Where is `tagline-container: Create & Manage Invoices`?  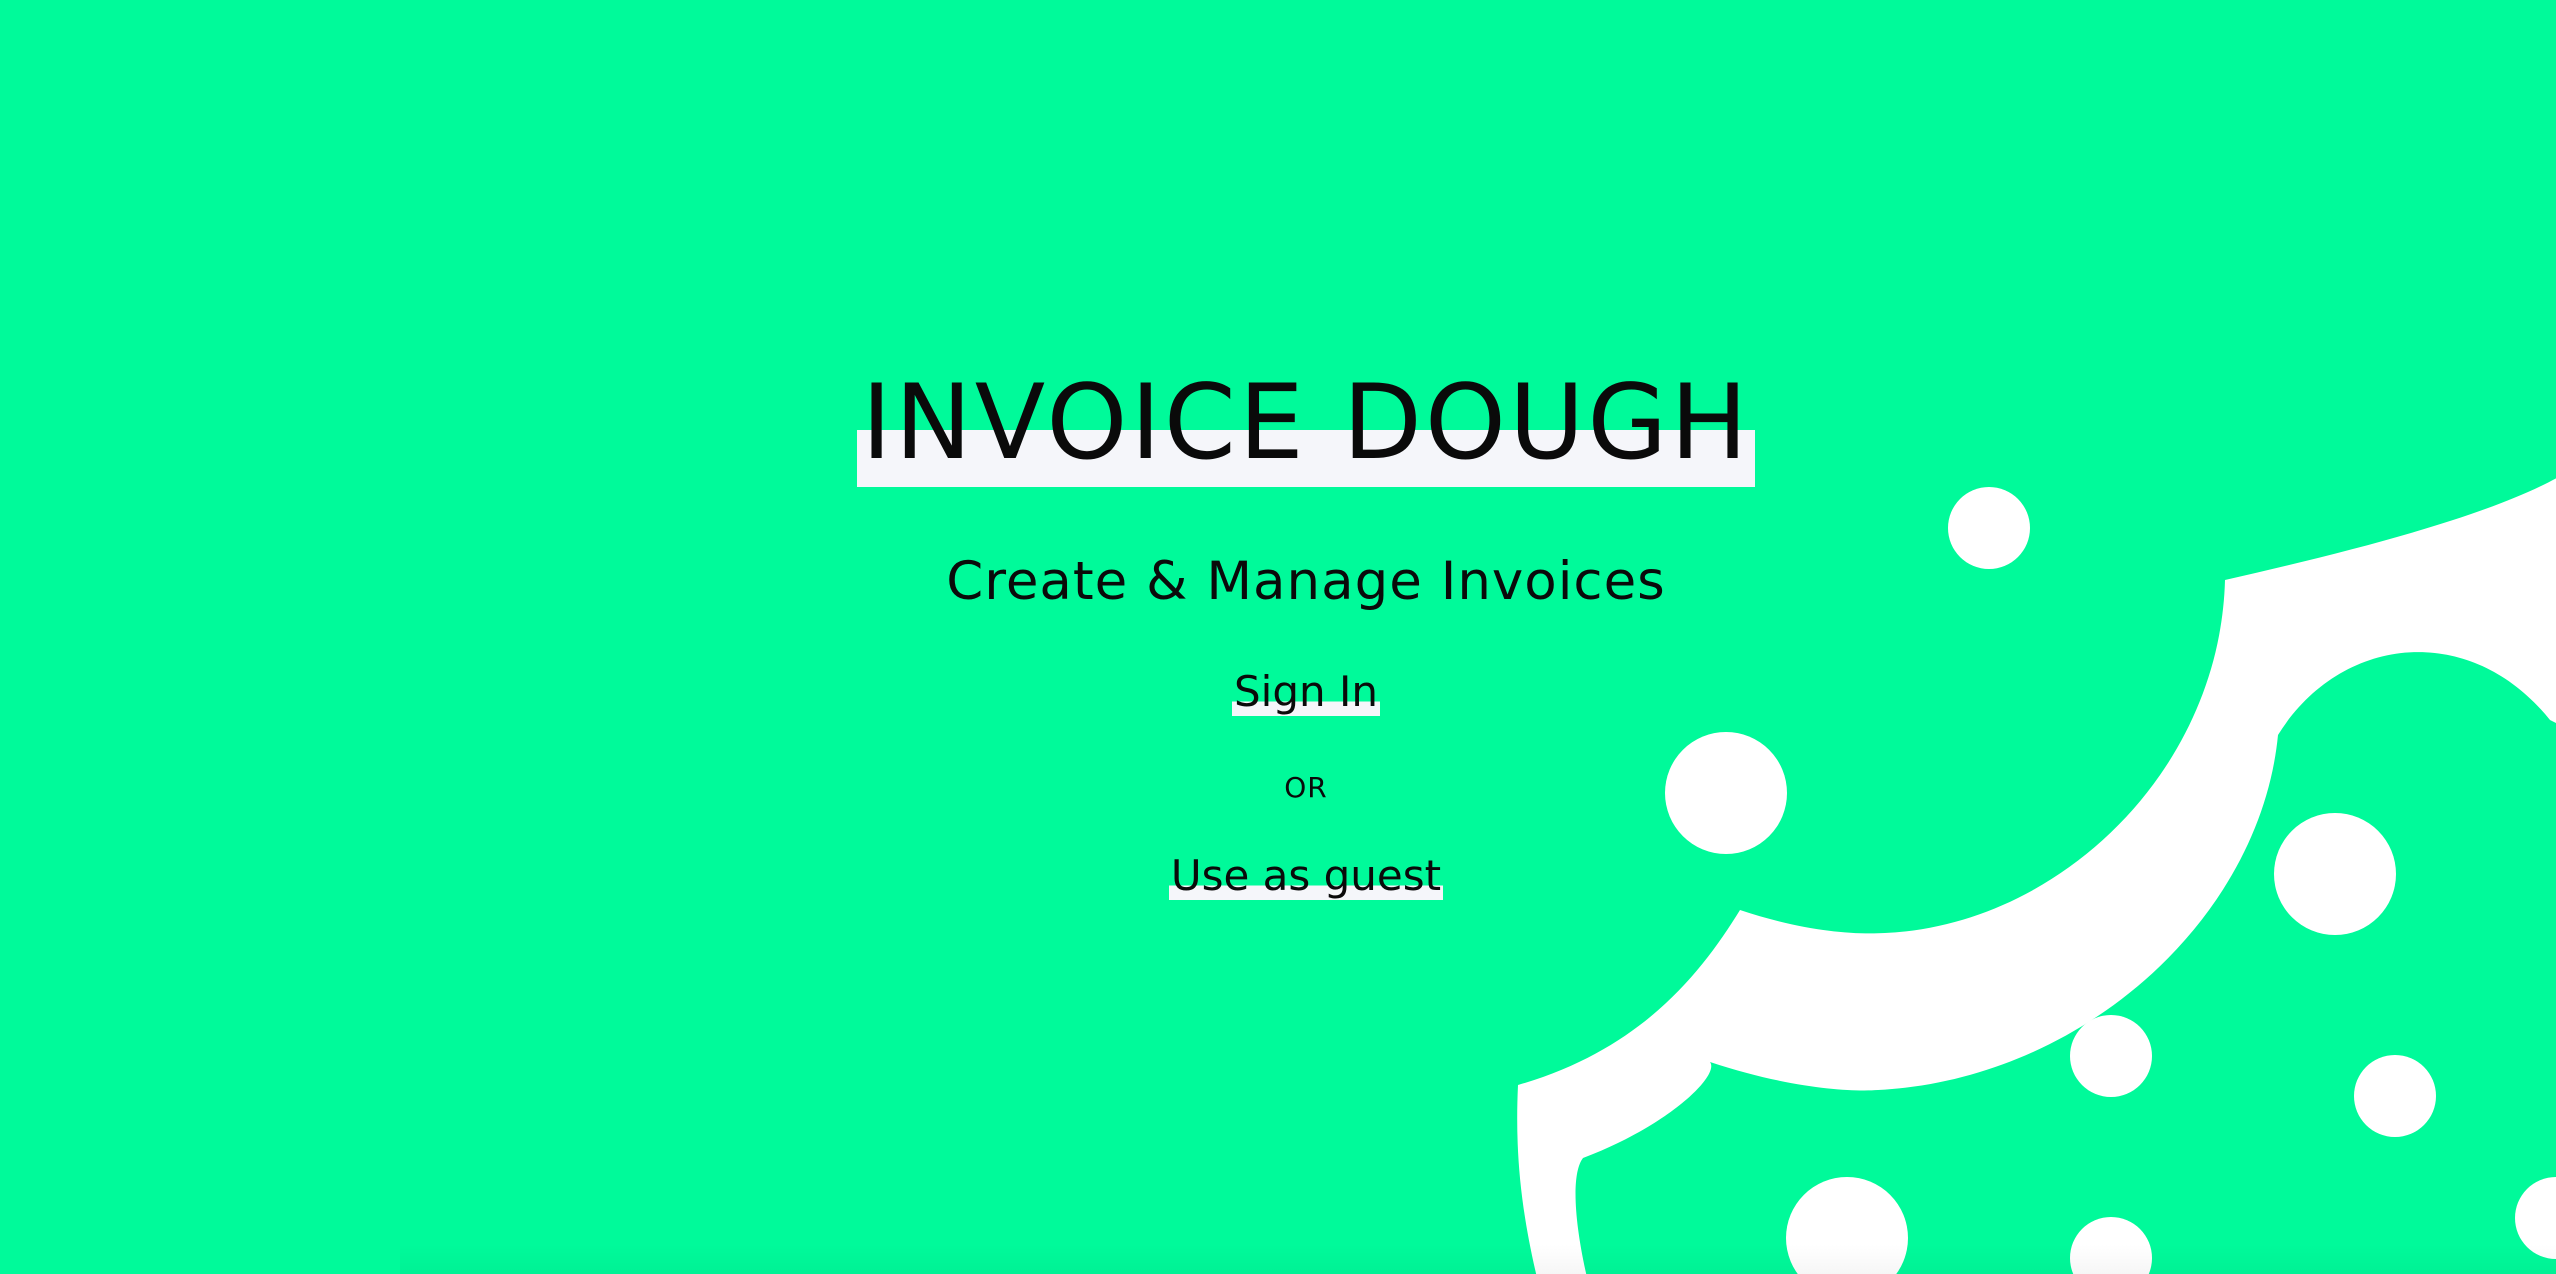
tagline-container: Create & Manage Invoices is located at coordinates (1278, 581).